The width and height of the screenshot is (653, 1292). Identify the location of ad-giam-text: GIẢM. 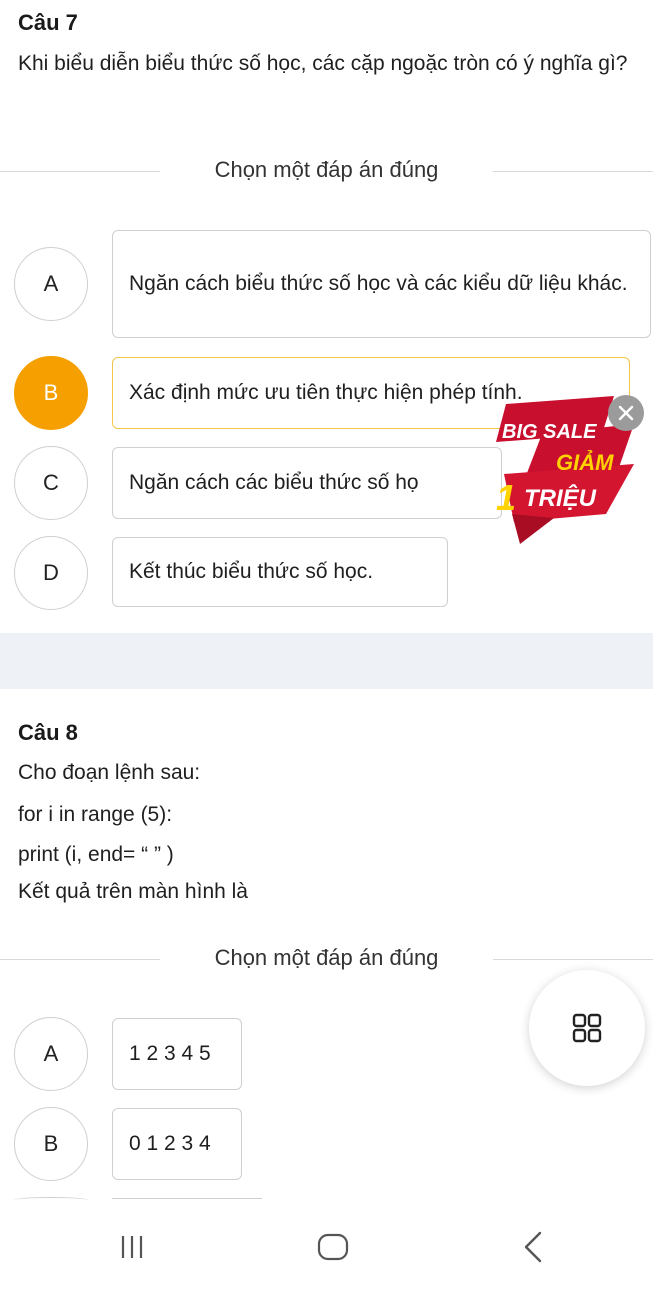
(585, 462).